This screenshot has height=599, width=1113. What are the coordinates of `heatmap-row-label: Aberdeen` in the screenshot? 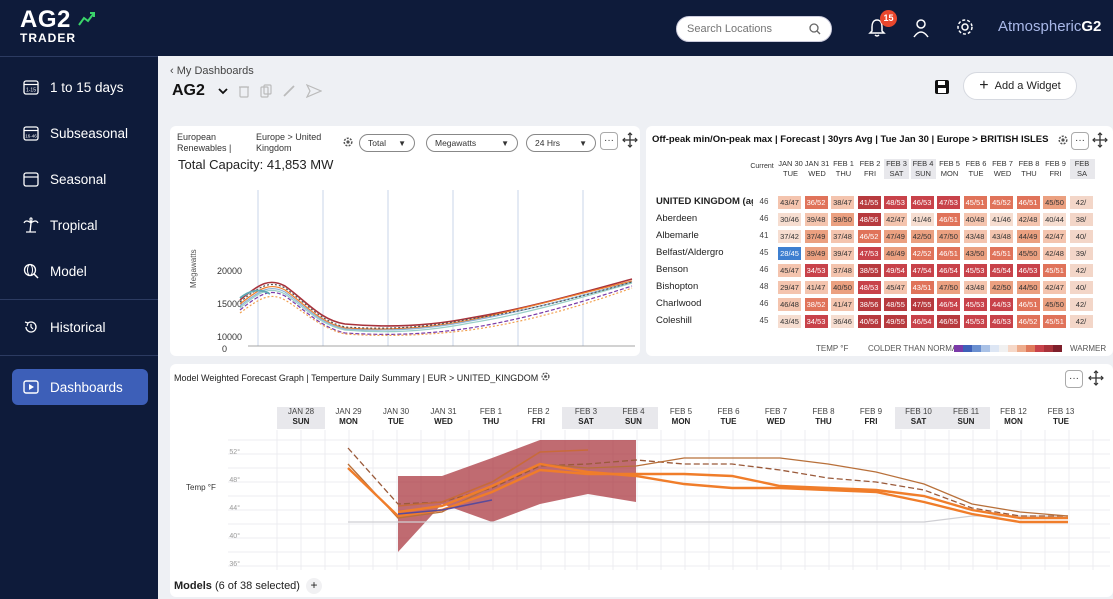 It's located at (704, 218).